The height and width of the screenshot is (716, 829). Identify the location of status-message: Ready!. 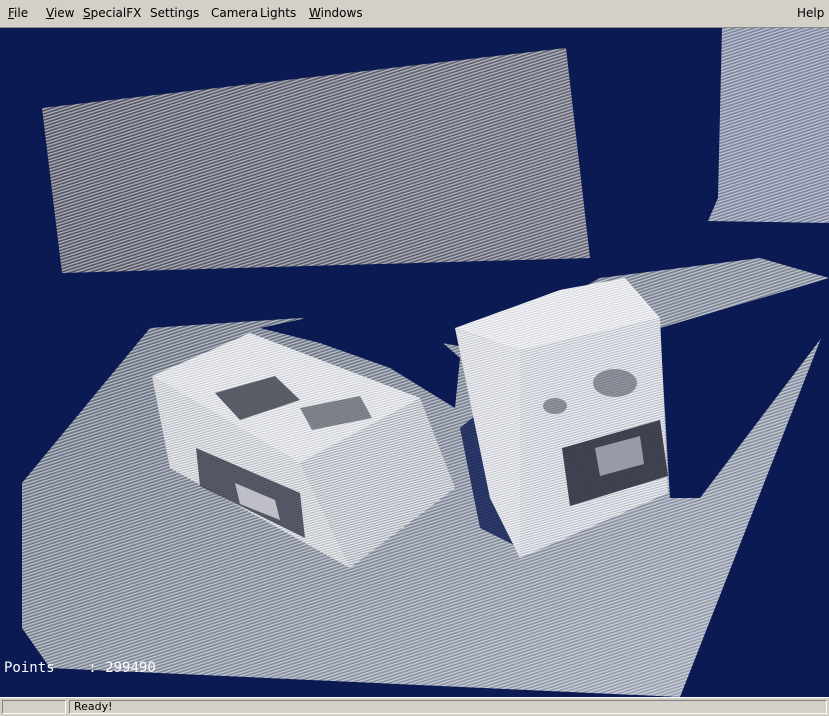
(448, 707).